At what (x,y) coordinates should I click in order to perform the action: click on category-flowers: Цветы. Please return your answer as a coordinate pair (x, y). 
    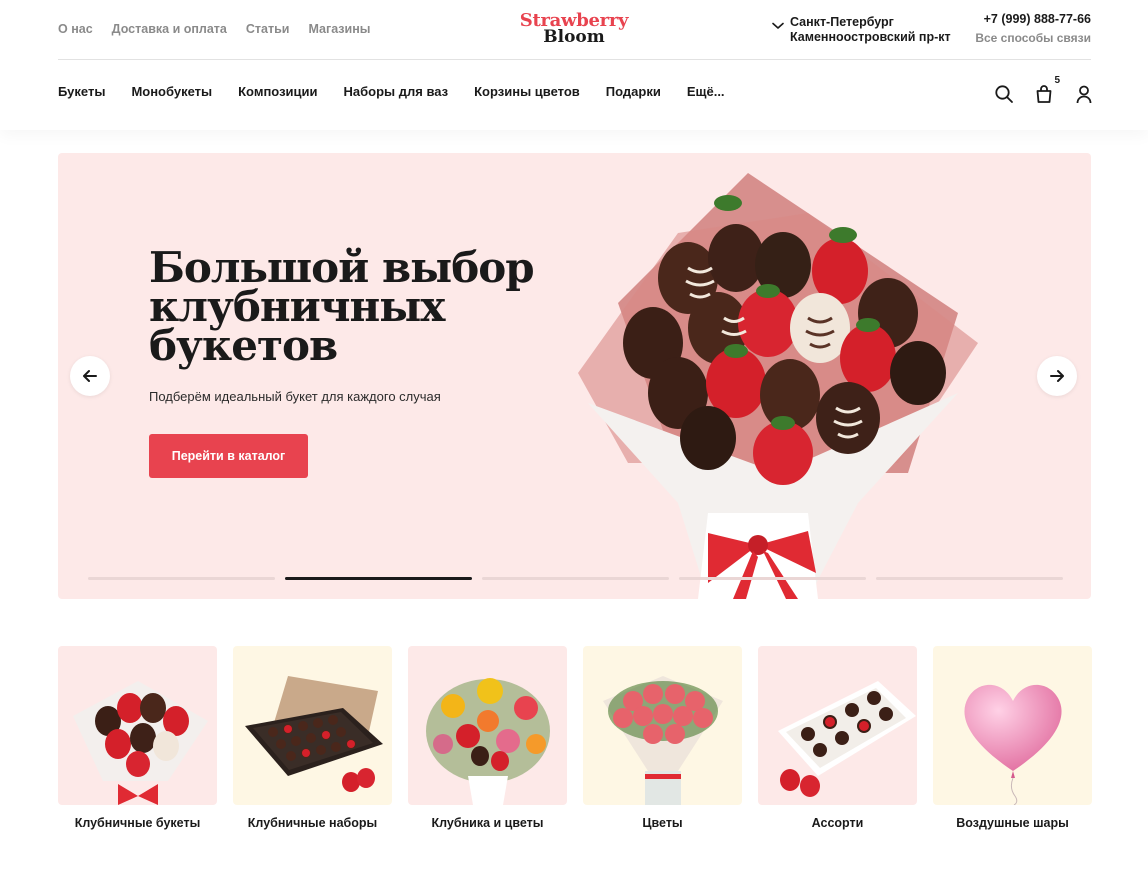
    Looking at the image, I should click on (662, 738).